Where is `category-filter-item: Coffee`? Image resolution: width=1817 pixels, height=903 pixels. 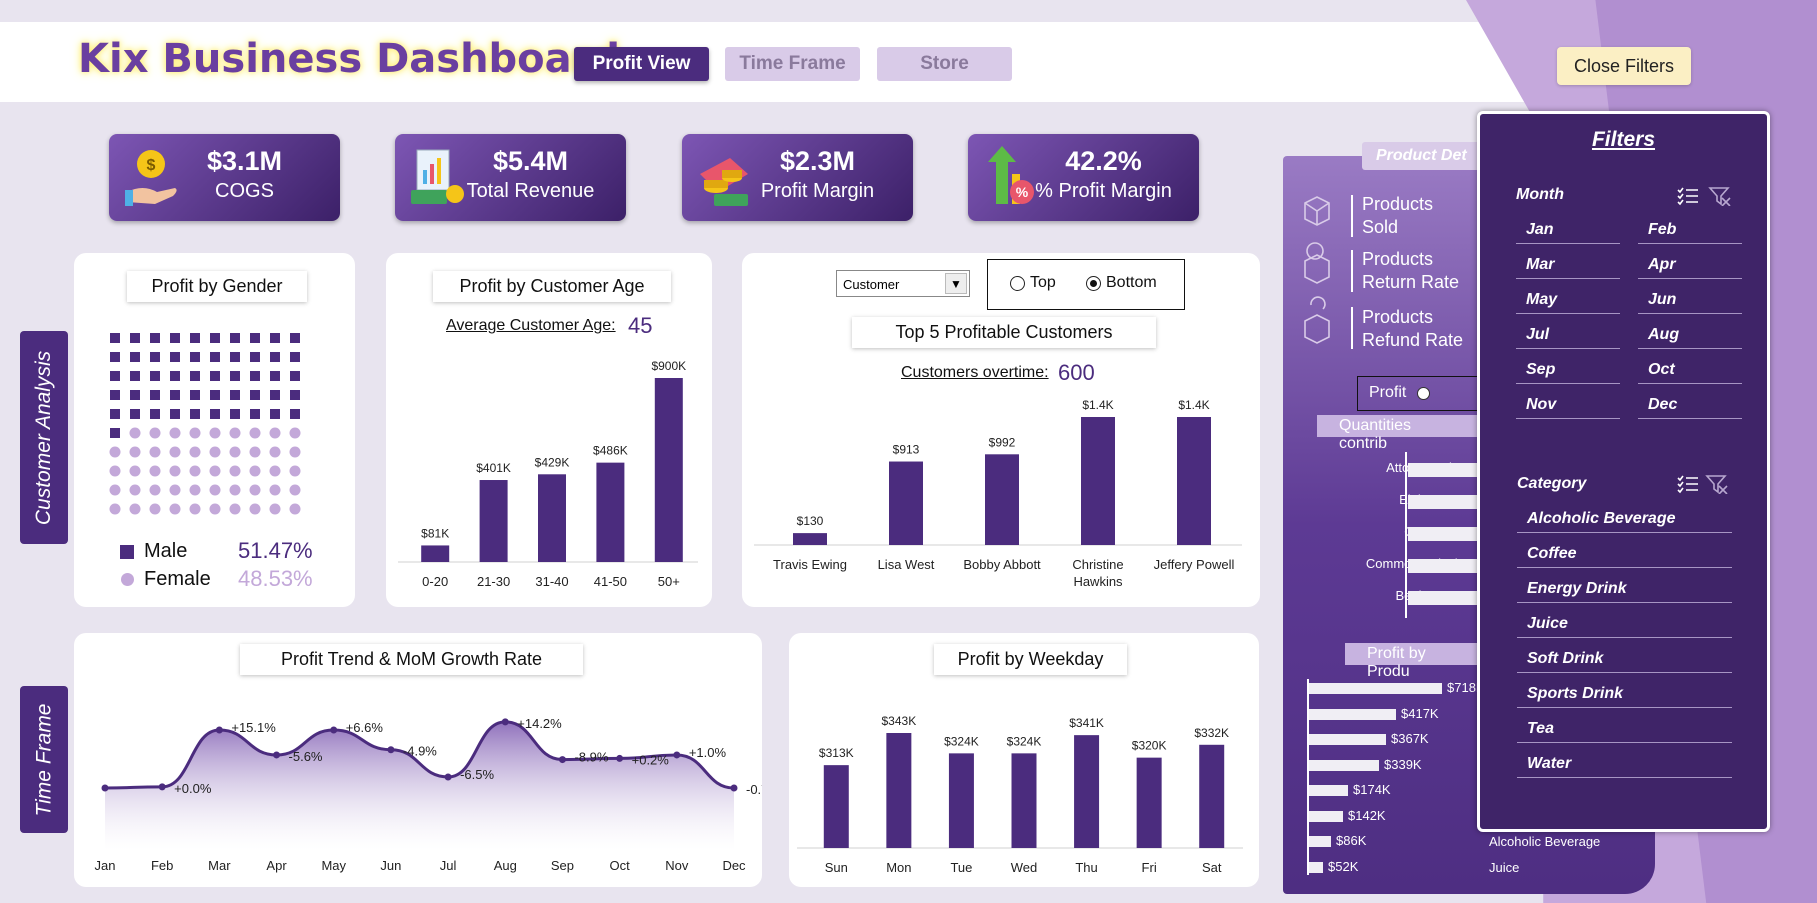
category-filter-item: Coffee is located at coordinates (1624, 554).